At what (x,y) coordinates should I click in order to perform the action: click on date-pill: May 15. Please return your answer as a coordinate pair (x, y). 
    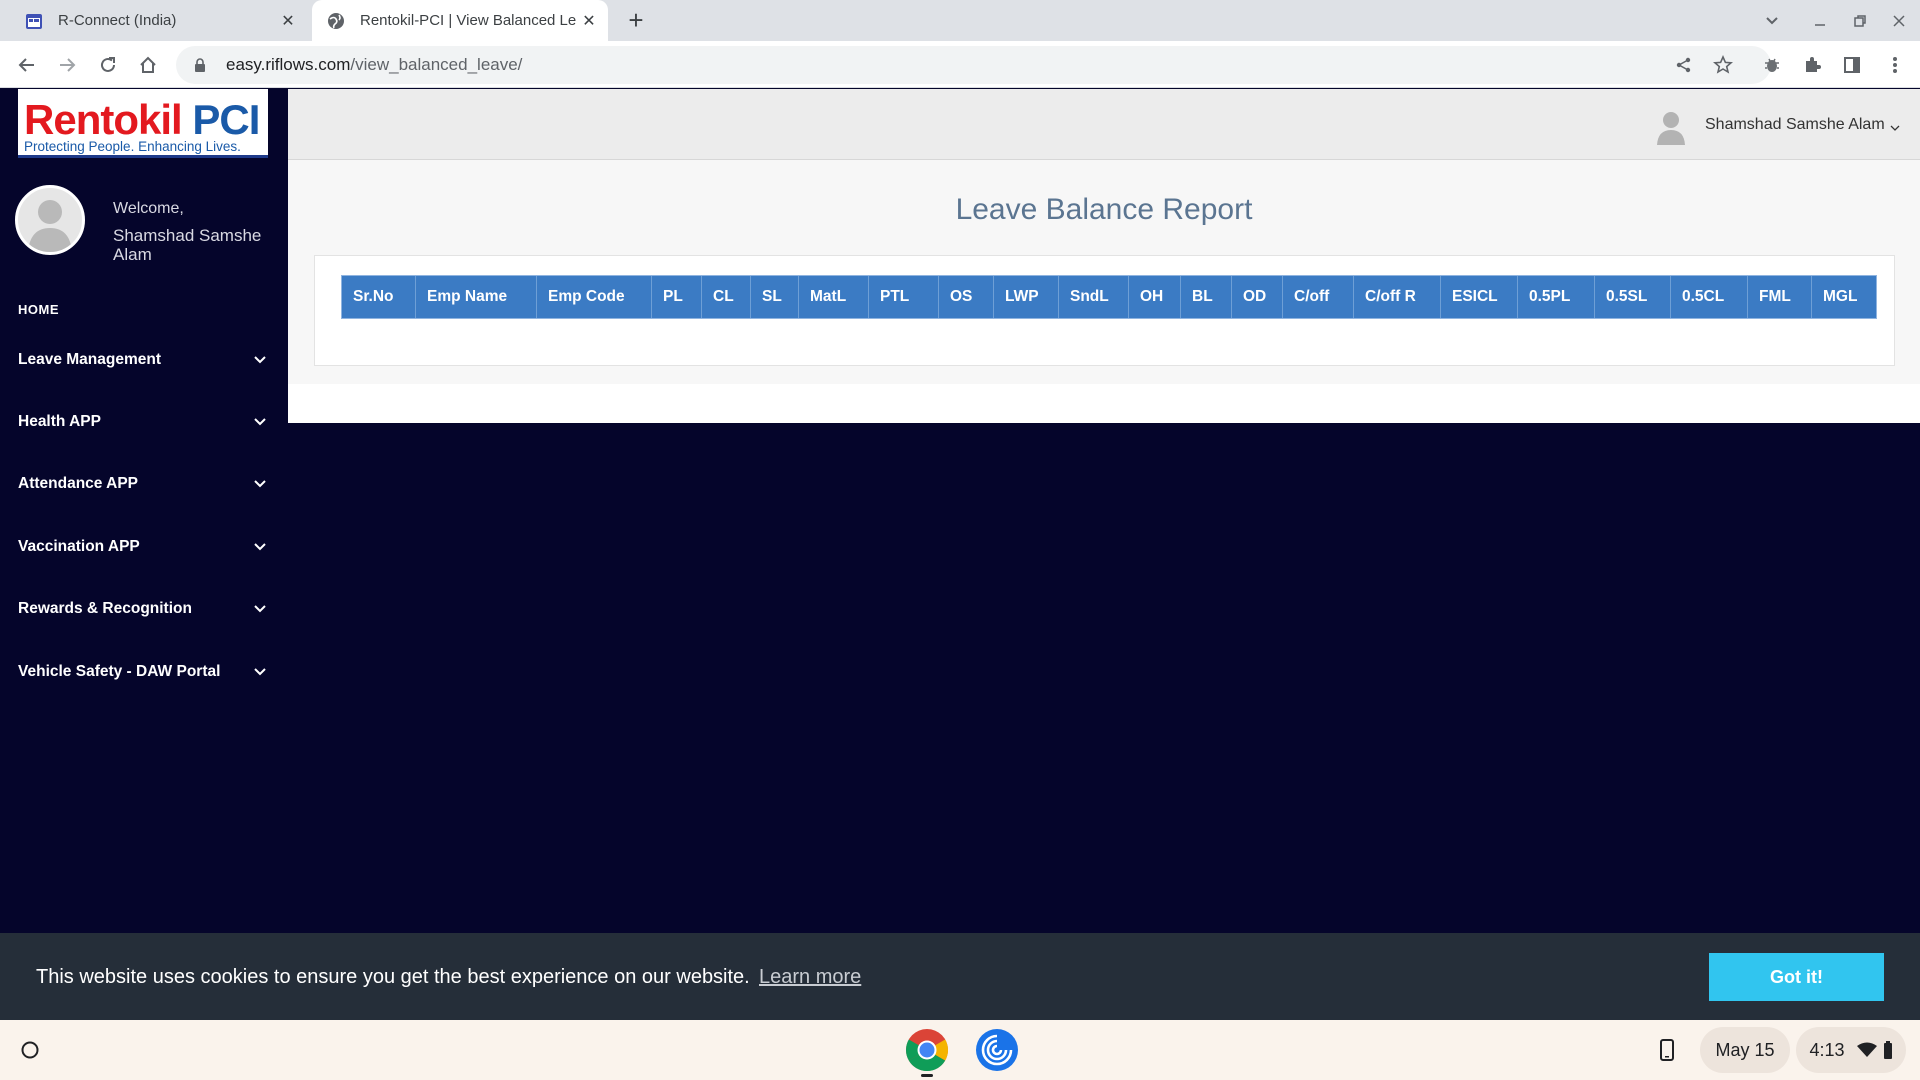
    Looking at the image, I should click on (1745, 1050).